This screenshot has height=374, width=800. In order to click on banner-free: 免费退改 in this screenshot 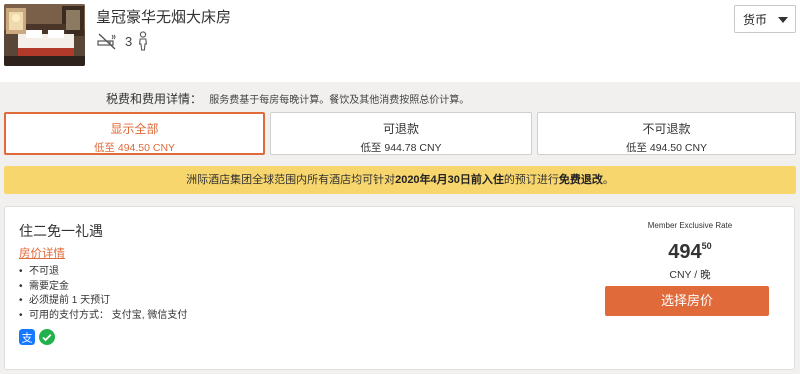, I will do `click(580, 180)`.